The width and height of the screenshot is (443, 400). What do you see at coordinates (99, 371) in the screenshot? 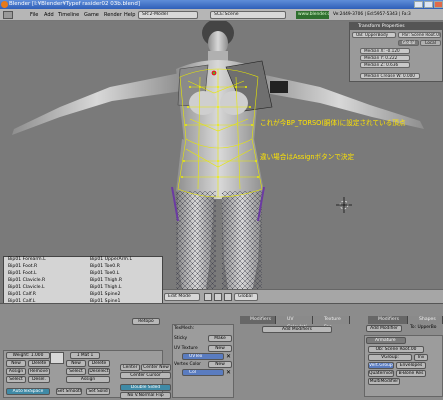
I see `deselect-material-button: Deselect` at bounding box center [99, 371].